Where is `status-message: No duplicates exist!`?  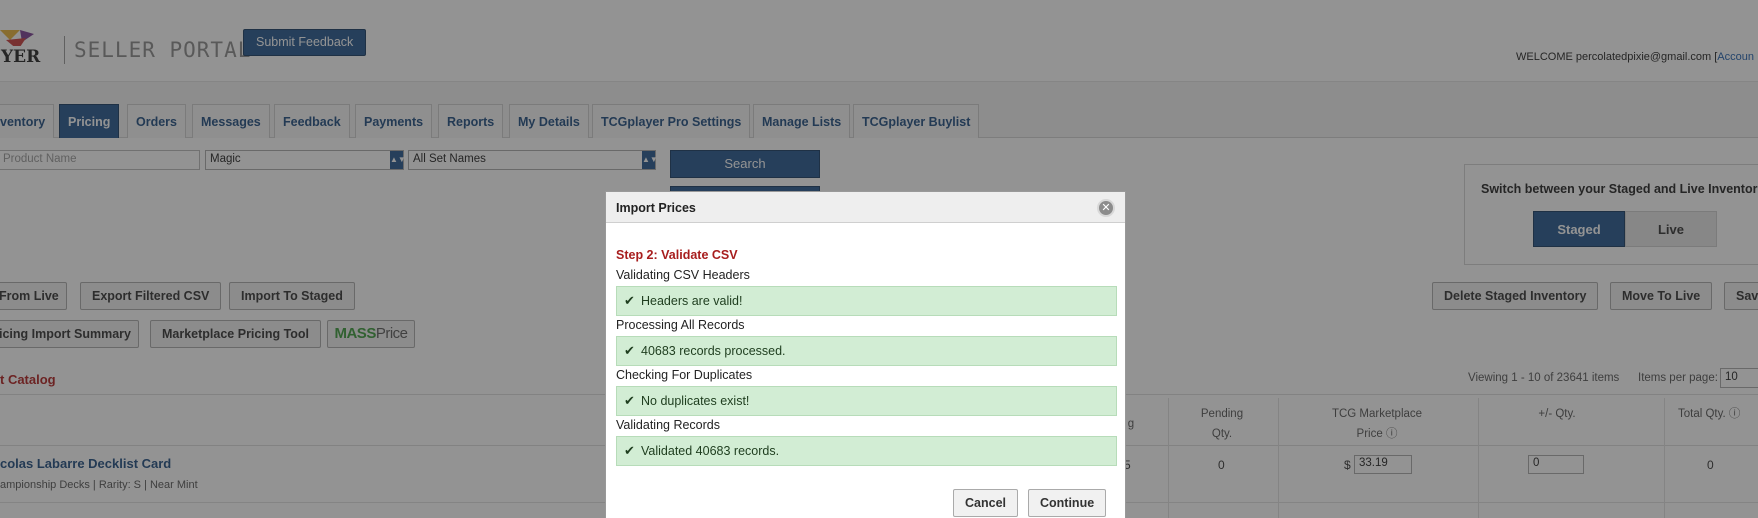 status-message: No duplicates exist! is located at coordinates (695, 401).